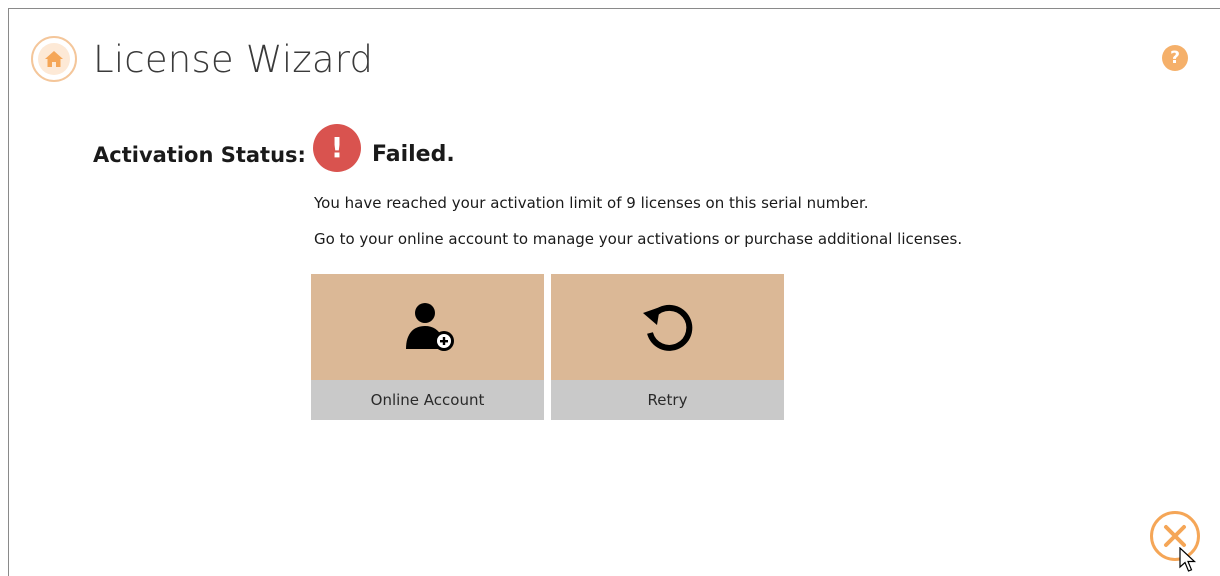 Image resolution: width=1220 pixels, height=576 pixels. I want to click on online-account-button: Online Account, so click(427, 347).